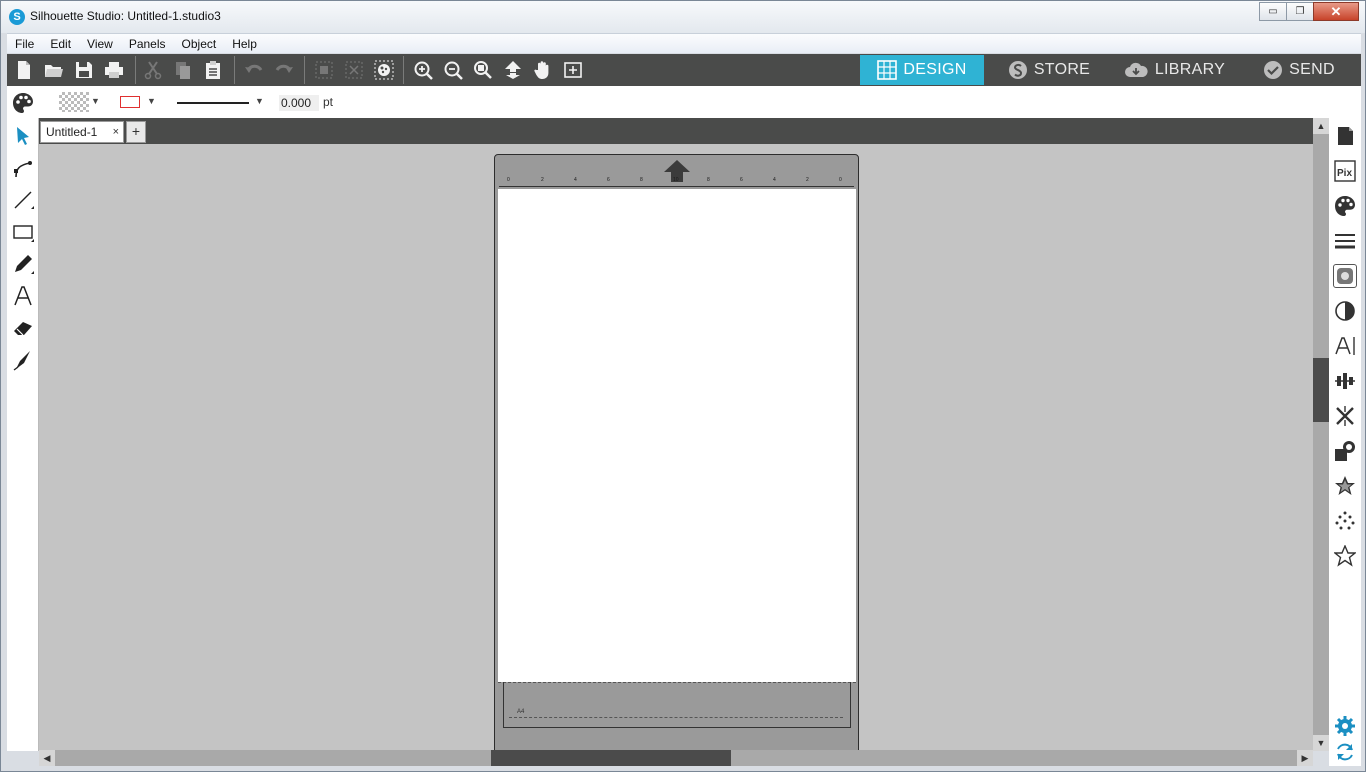 The width and height of the screenshot is (1366, 772). I want to click on menu-help: Help, so click(244, 44).